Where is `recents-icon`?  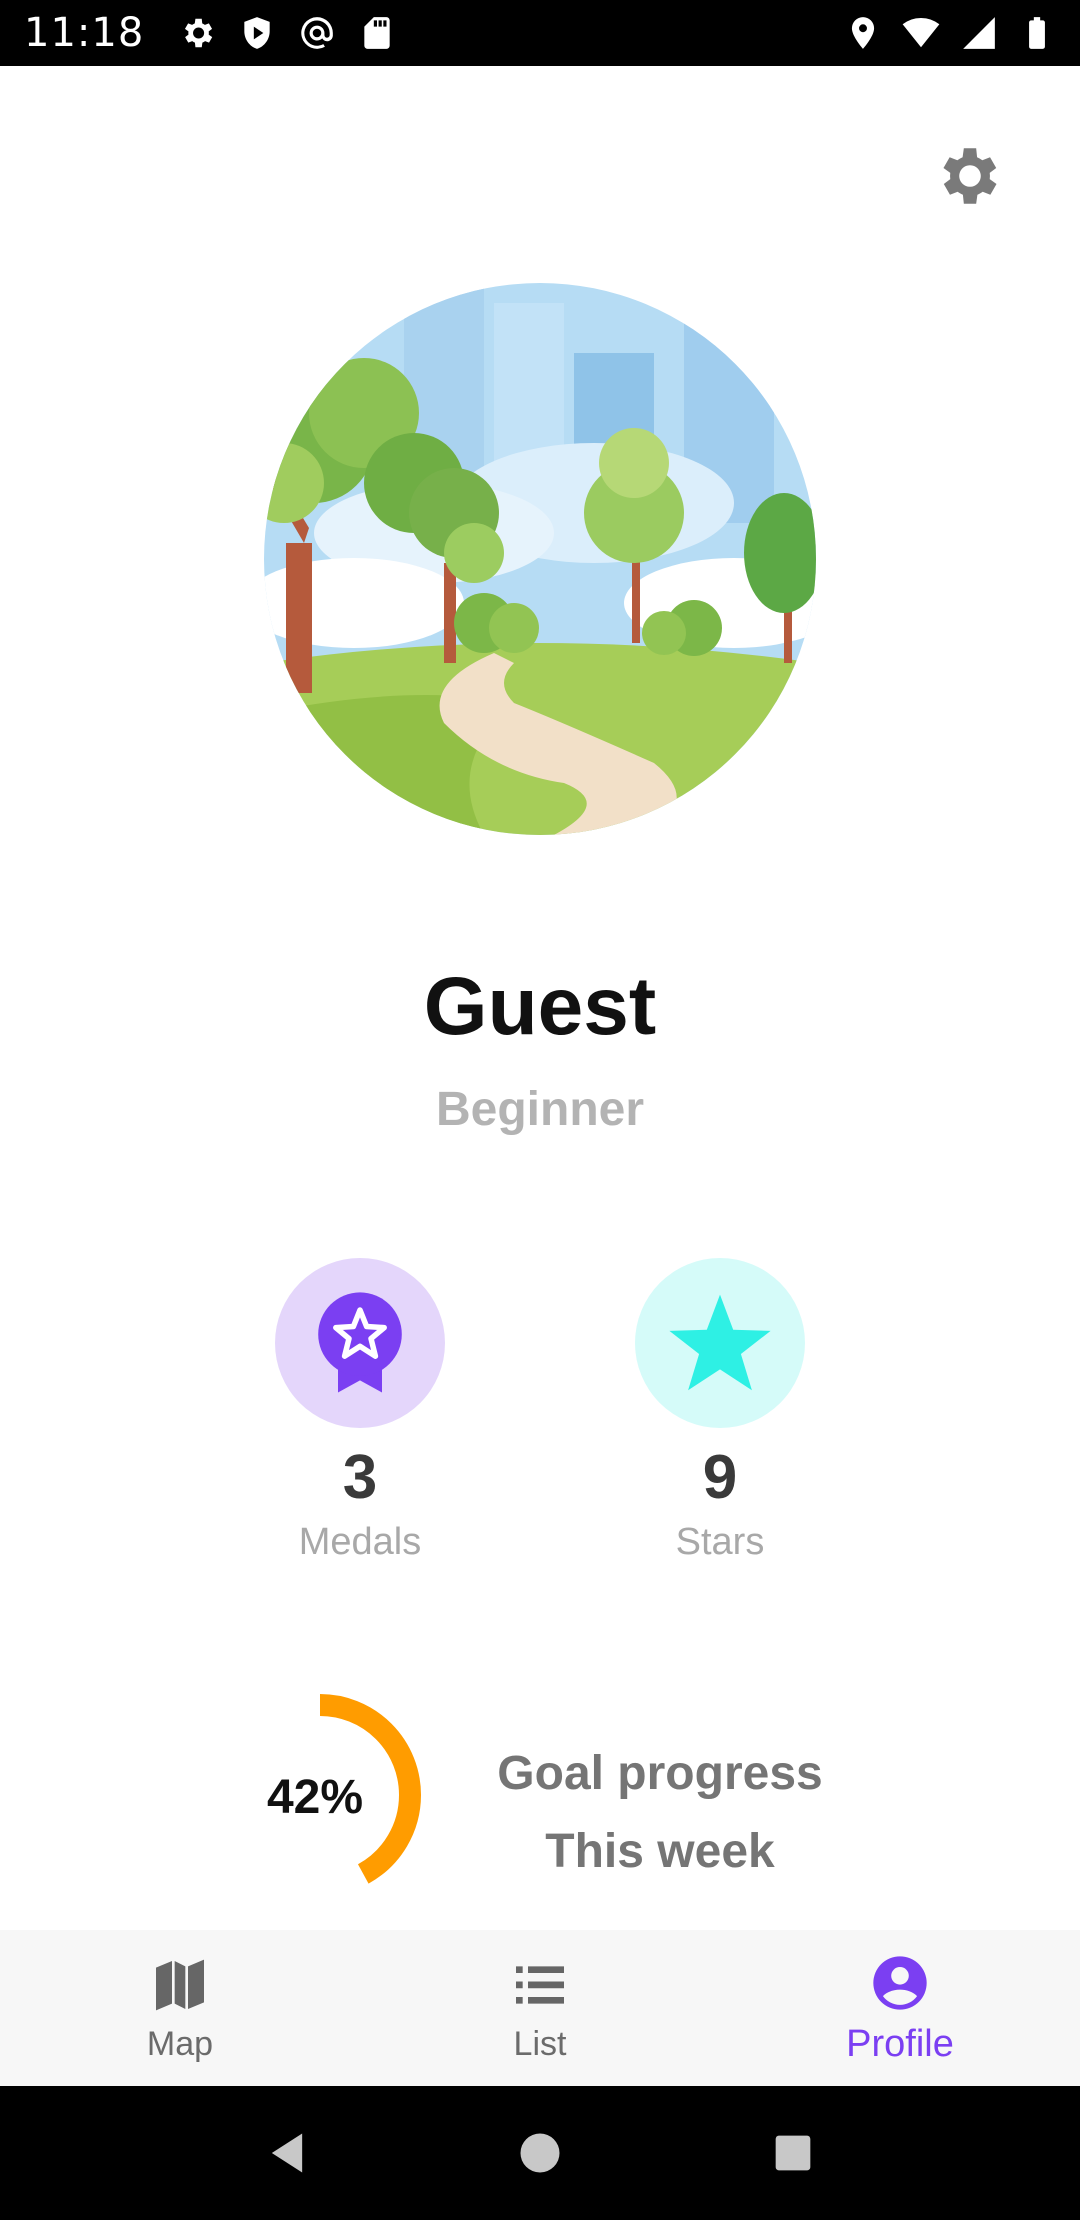 recents-icon is located at coordinates (793, 2153).